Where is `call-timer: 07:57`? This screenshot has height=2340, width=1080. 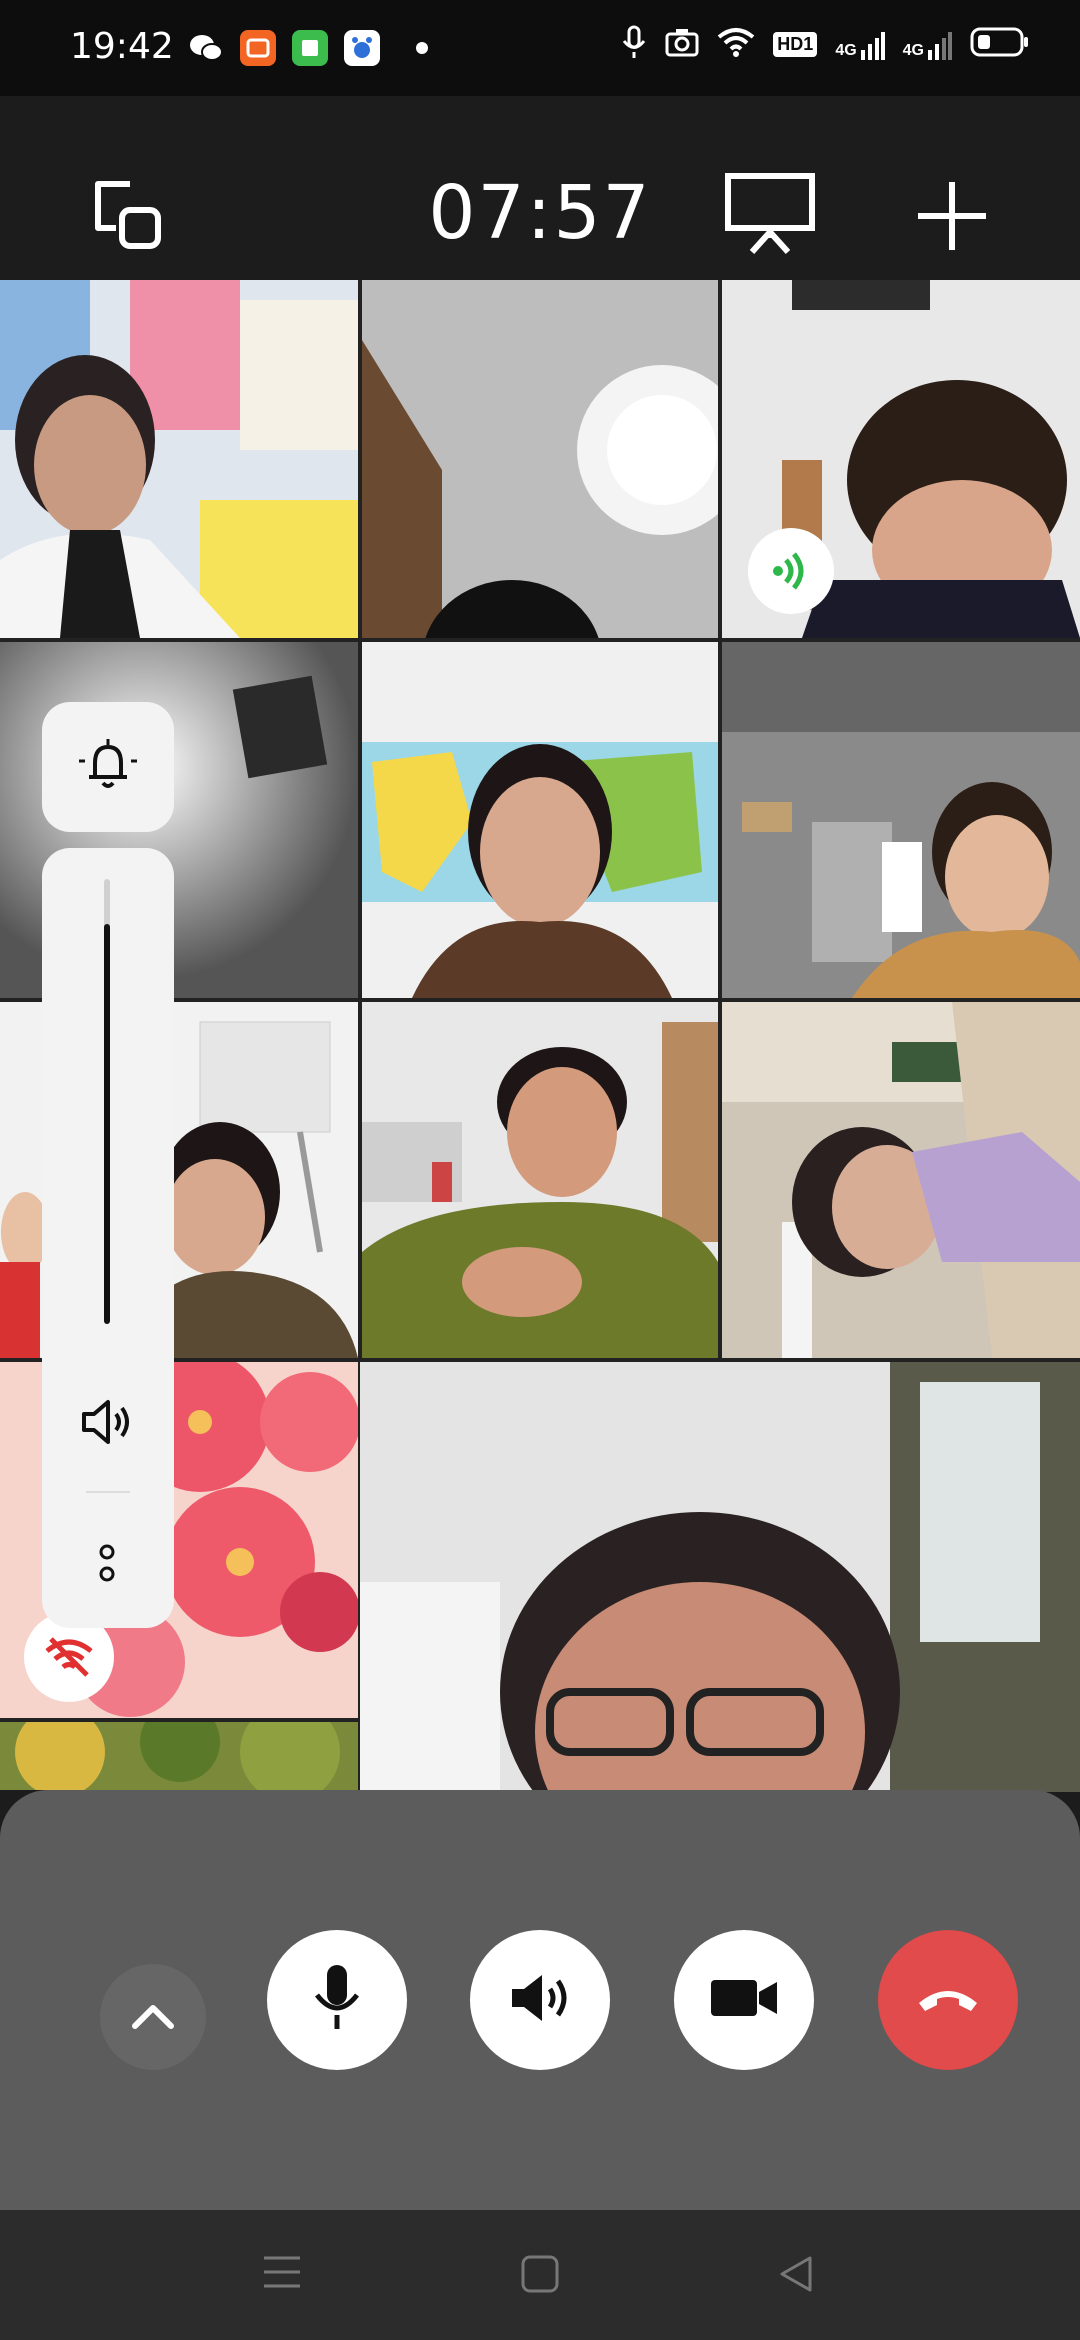 call-timer: 07:57 is located at coordinates (540, 213).